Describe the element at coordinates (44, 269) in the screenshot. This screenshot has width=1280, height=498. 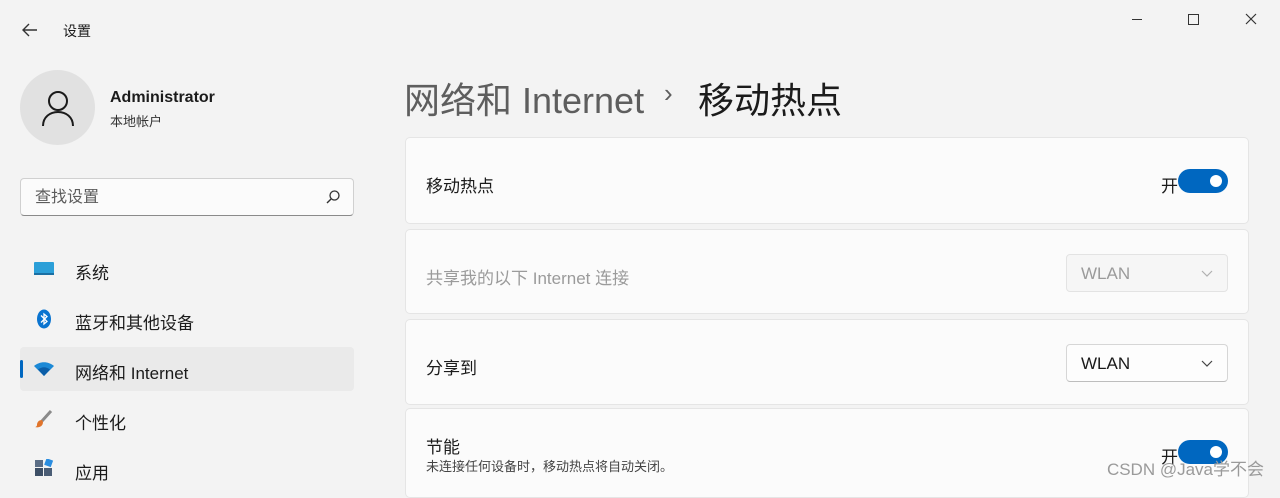
I see `system-icon` at that location.